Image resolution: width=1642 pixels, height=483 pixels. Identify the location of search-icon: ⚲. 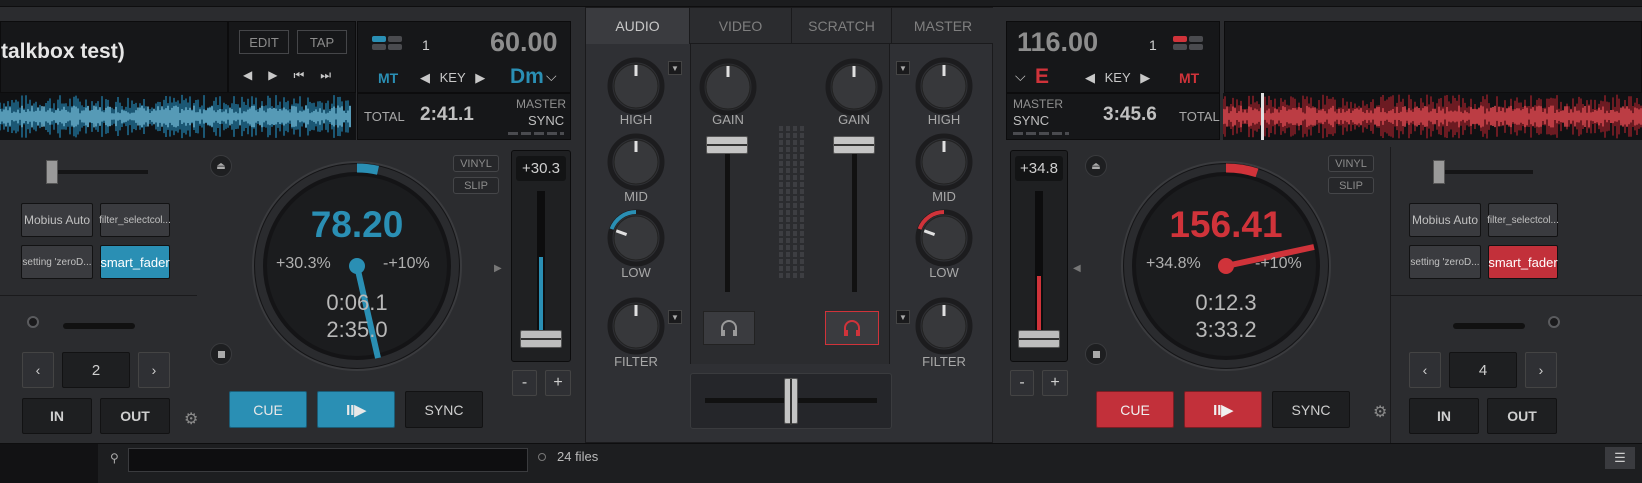
(114, 458).